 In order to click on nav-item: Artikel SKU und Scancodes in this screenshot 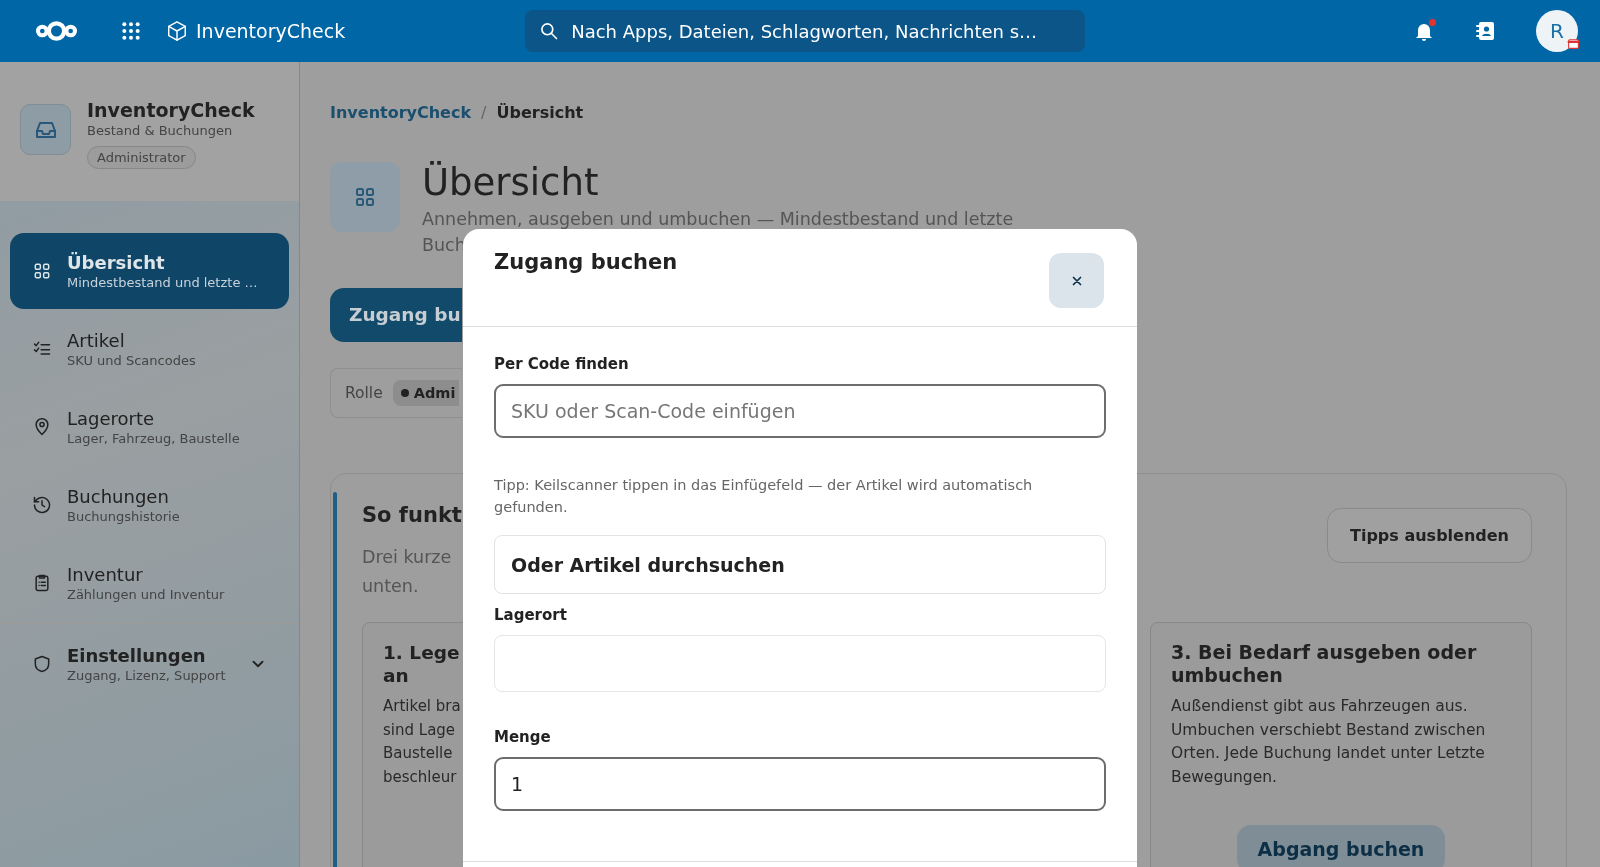, I will do `click(149, 349)`.